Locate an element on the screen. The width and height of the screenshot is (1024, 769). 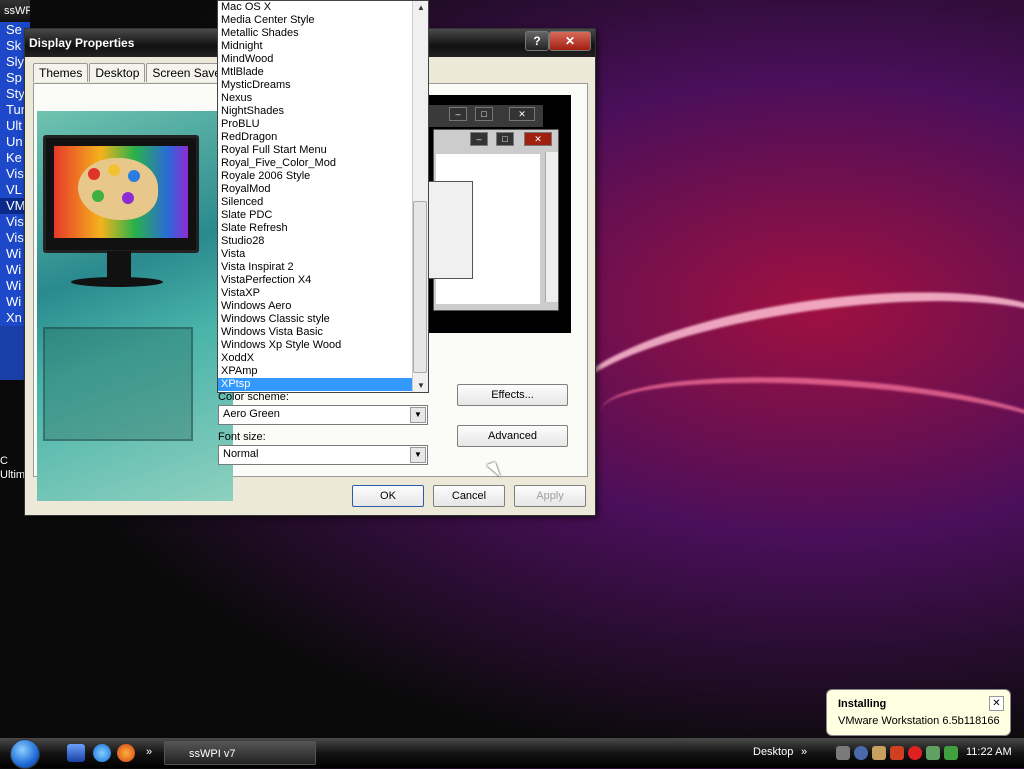
dropdown-option: Royale 2006 Style is located at coordinates (323, 176).